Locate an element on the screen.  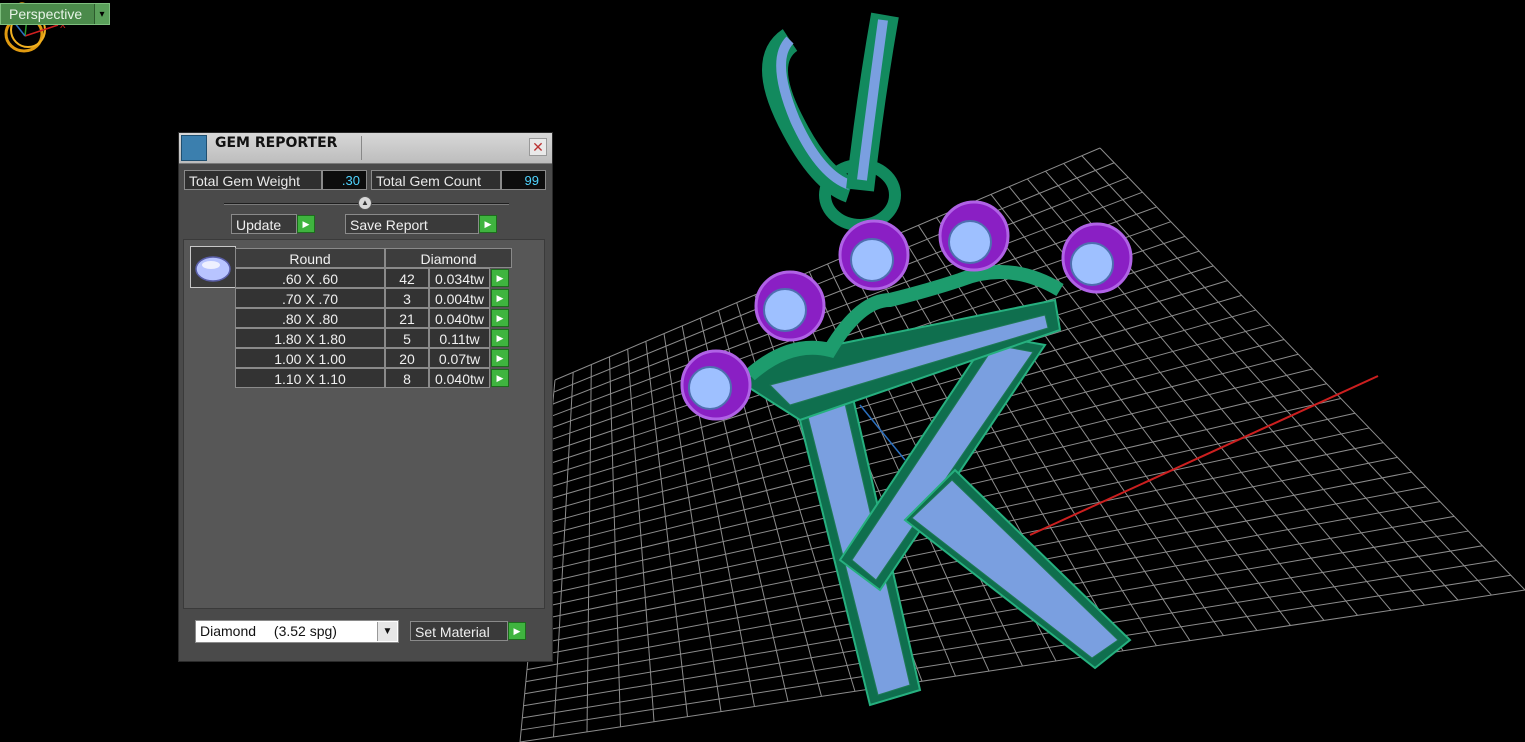
gem-size-cell: .80 X .80 is located at coordinates (310, 318).